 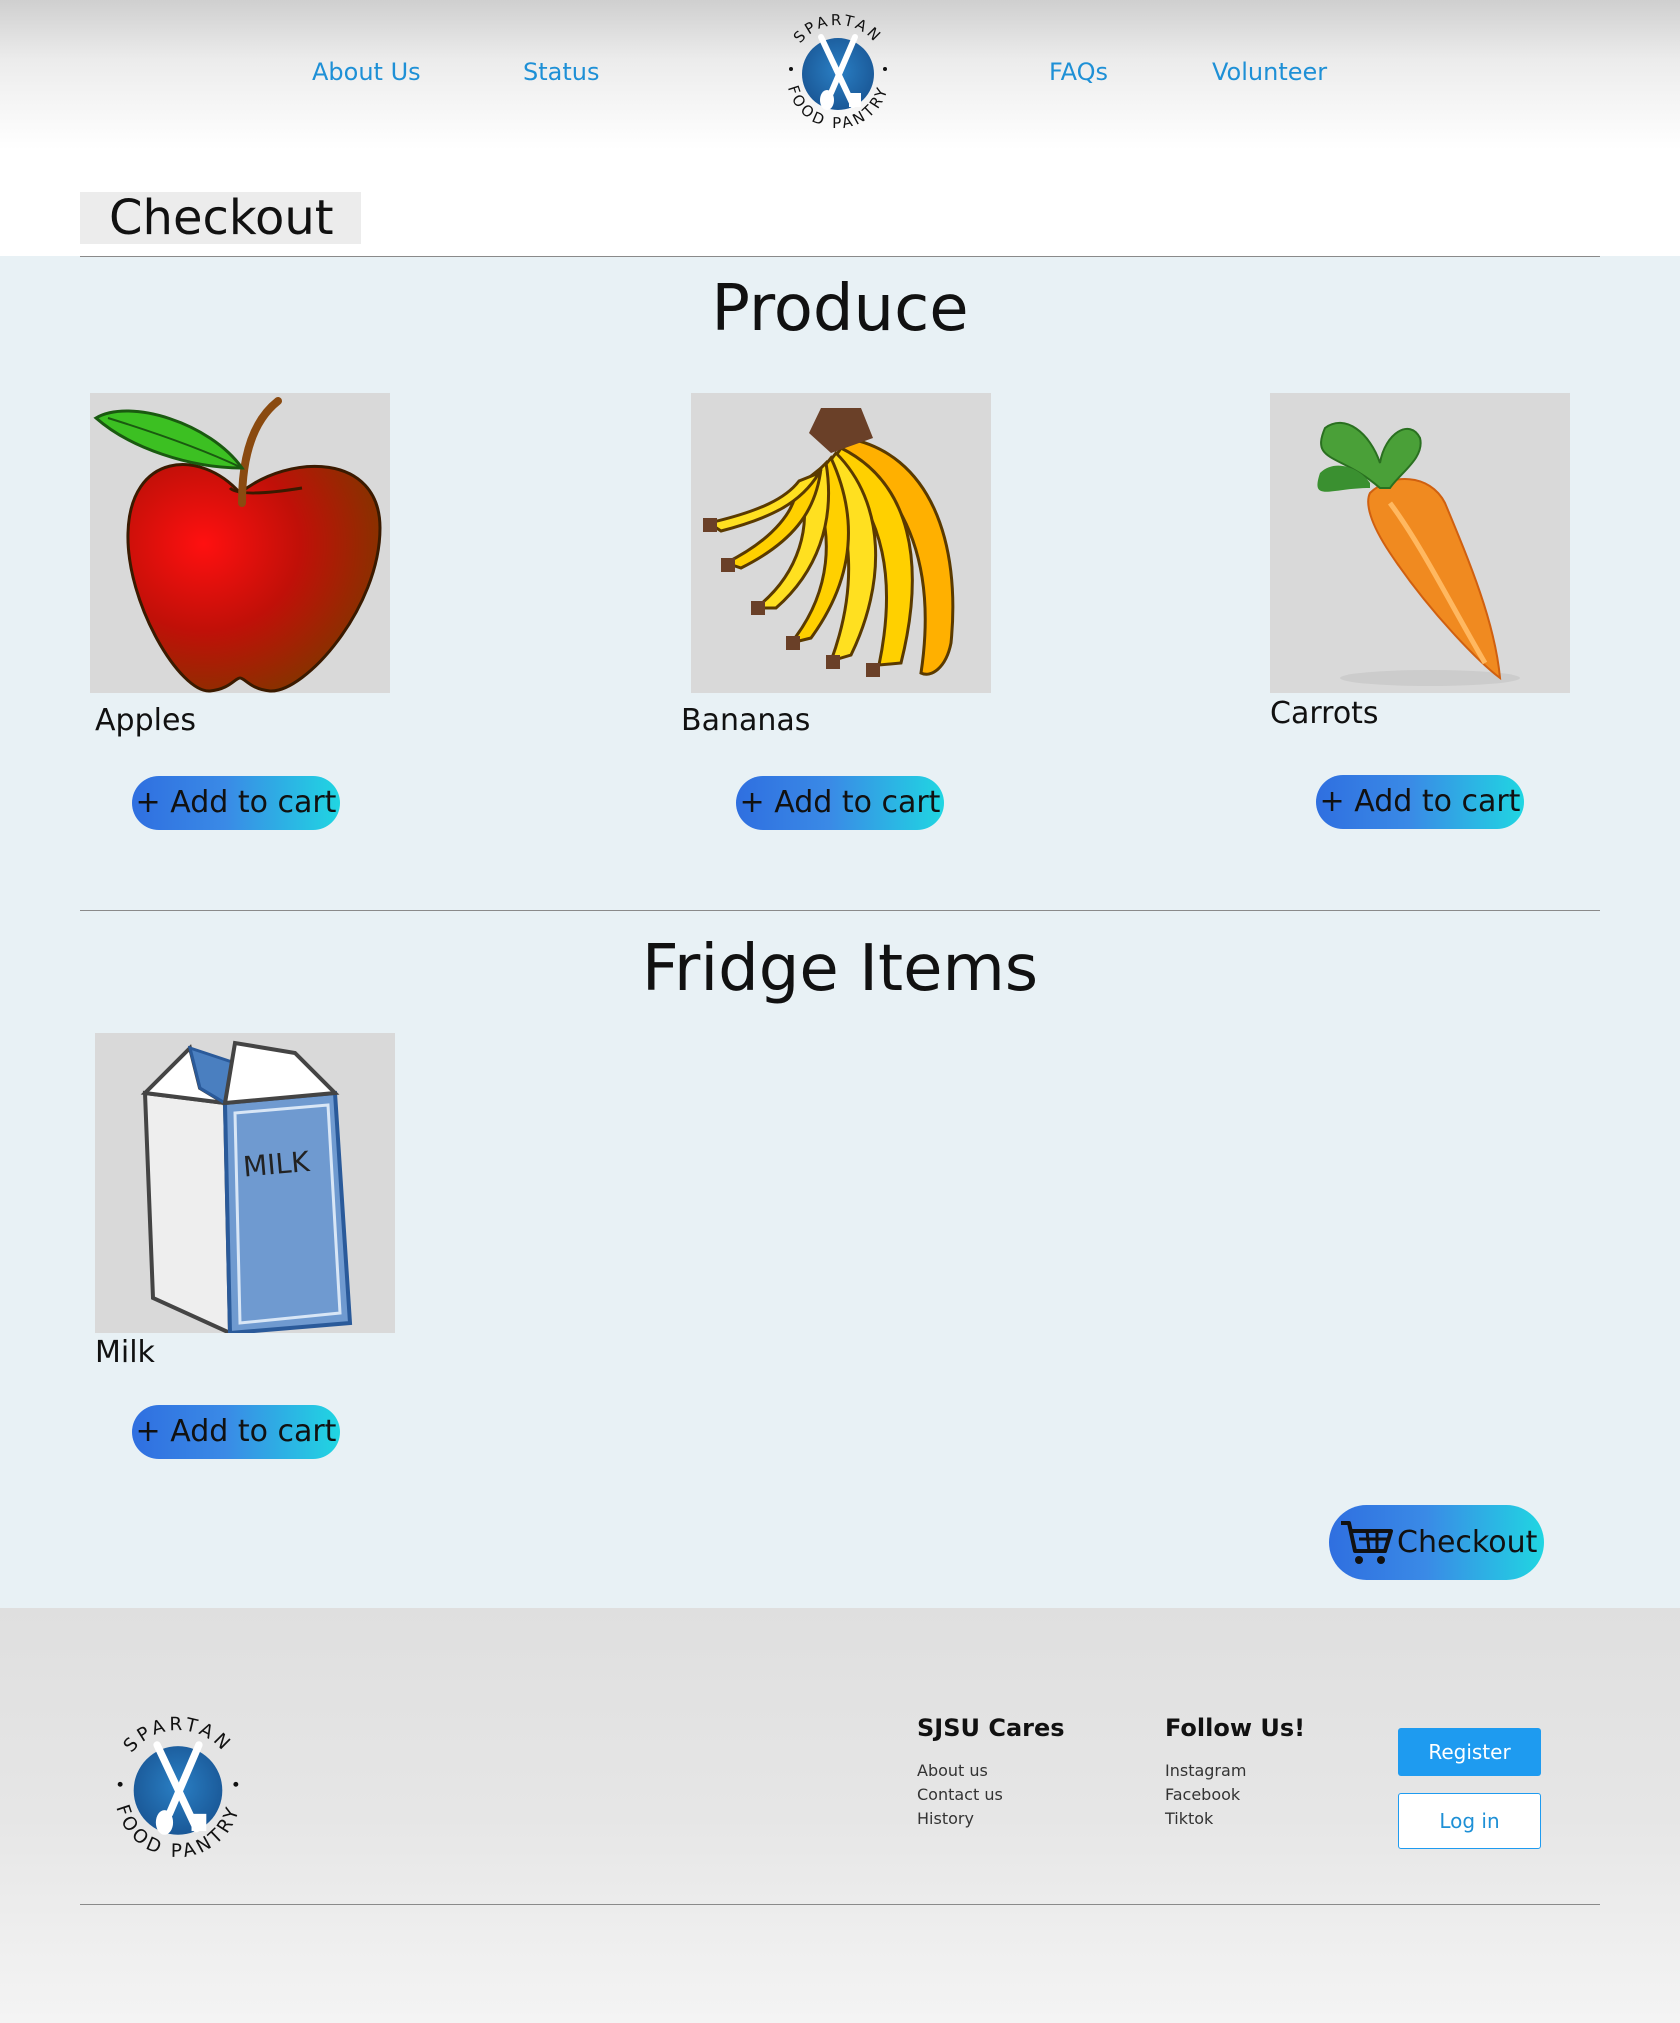 What do you see at coordinates (1202, 1794) in the screenshot?
I see `footer-link-facebook: Facebook` at bounding box center [1202, 1794].